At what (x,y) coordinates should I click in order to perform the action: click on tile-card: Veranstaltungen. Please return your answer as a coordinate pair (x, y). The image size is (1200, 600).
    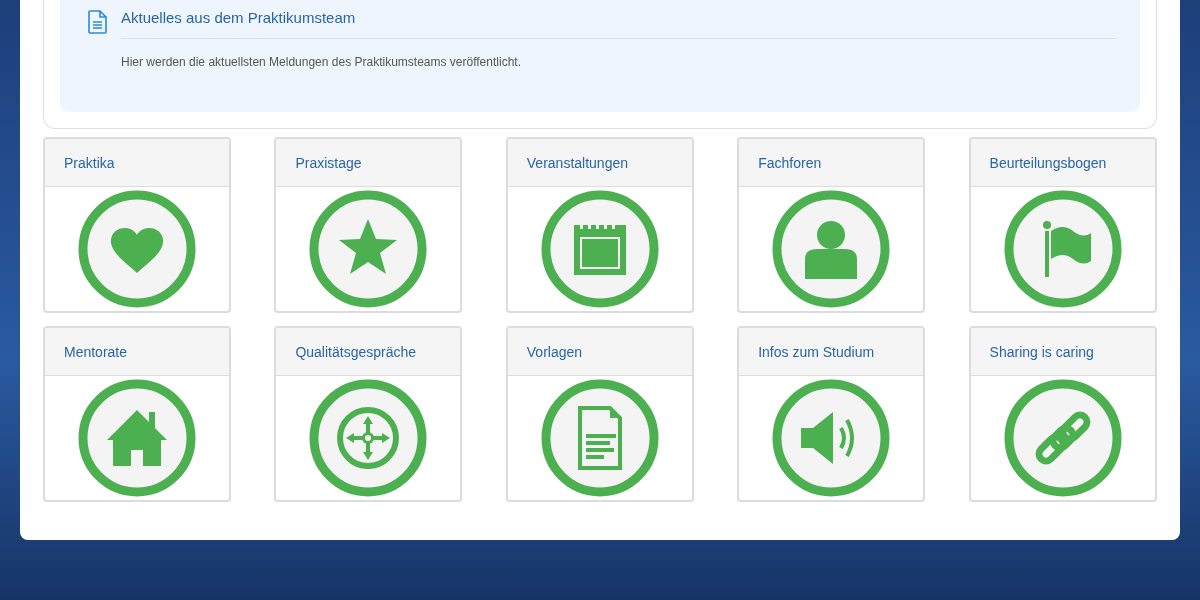
    Looking at the image, I should click on (599, 225).